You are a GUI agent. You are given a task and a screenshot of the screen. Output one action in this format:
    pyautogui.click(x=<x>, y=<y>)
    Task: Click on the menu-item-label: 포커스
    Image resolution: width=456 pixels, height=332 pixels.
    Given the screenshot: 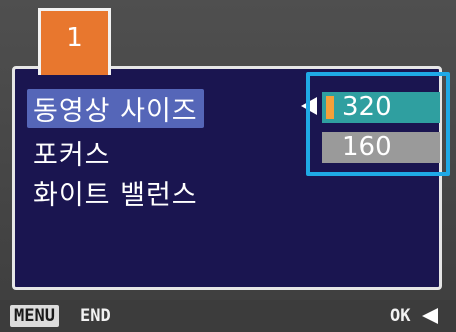 What is the action you would take?
    pyautogui.click(x=72, y=155)
    